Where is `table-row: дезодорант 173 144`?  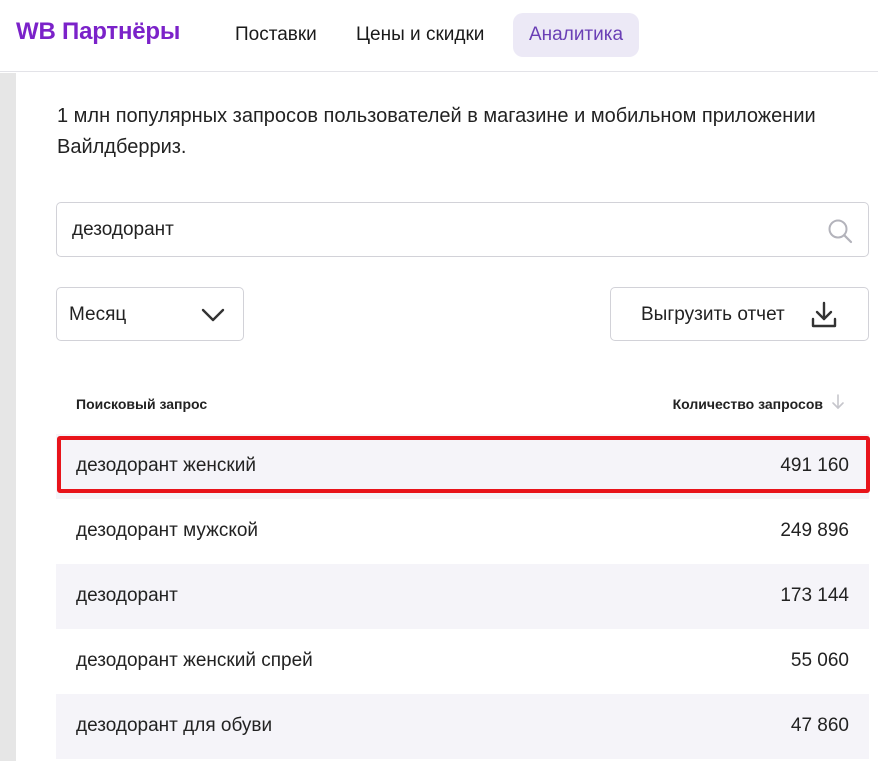
table-row: дезодорант 173 144 is located at coordinates (462, 596).